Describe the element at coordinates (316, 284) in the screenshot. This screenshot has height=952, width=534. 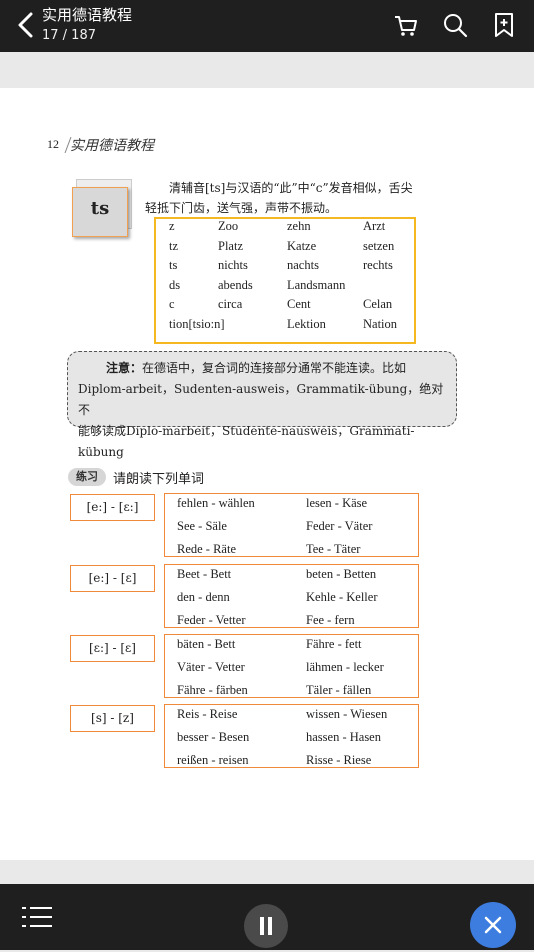
I see `table-cell: Landsmann` at that location.